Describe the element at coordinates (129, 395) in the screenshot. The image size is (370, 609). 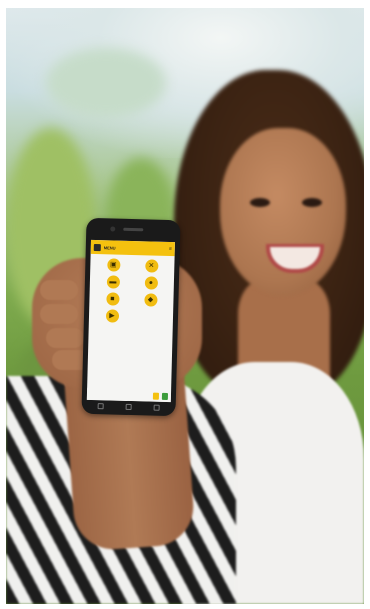
I see `app-footer` at that location.